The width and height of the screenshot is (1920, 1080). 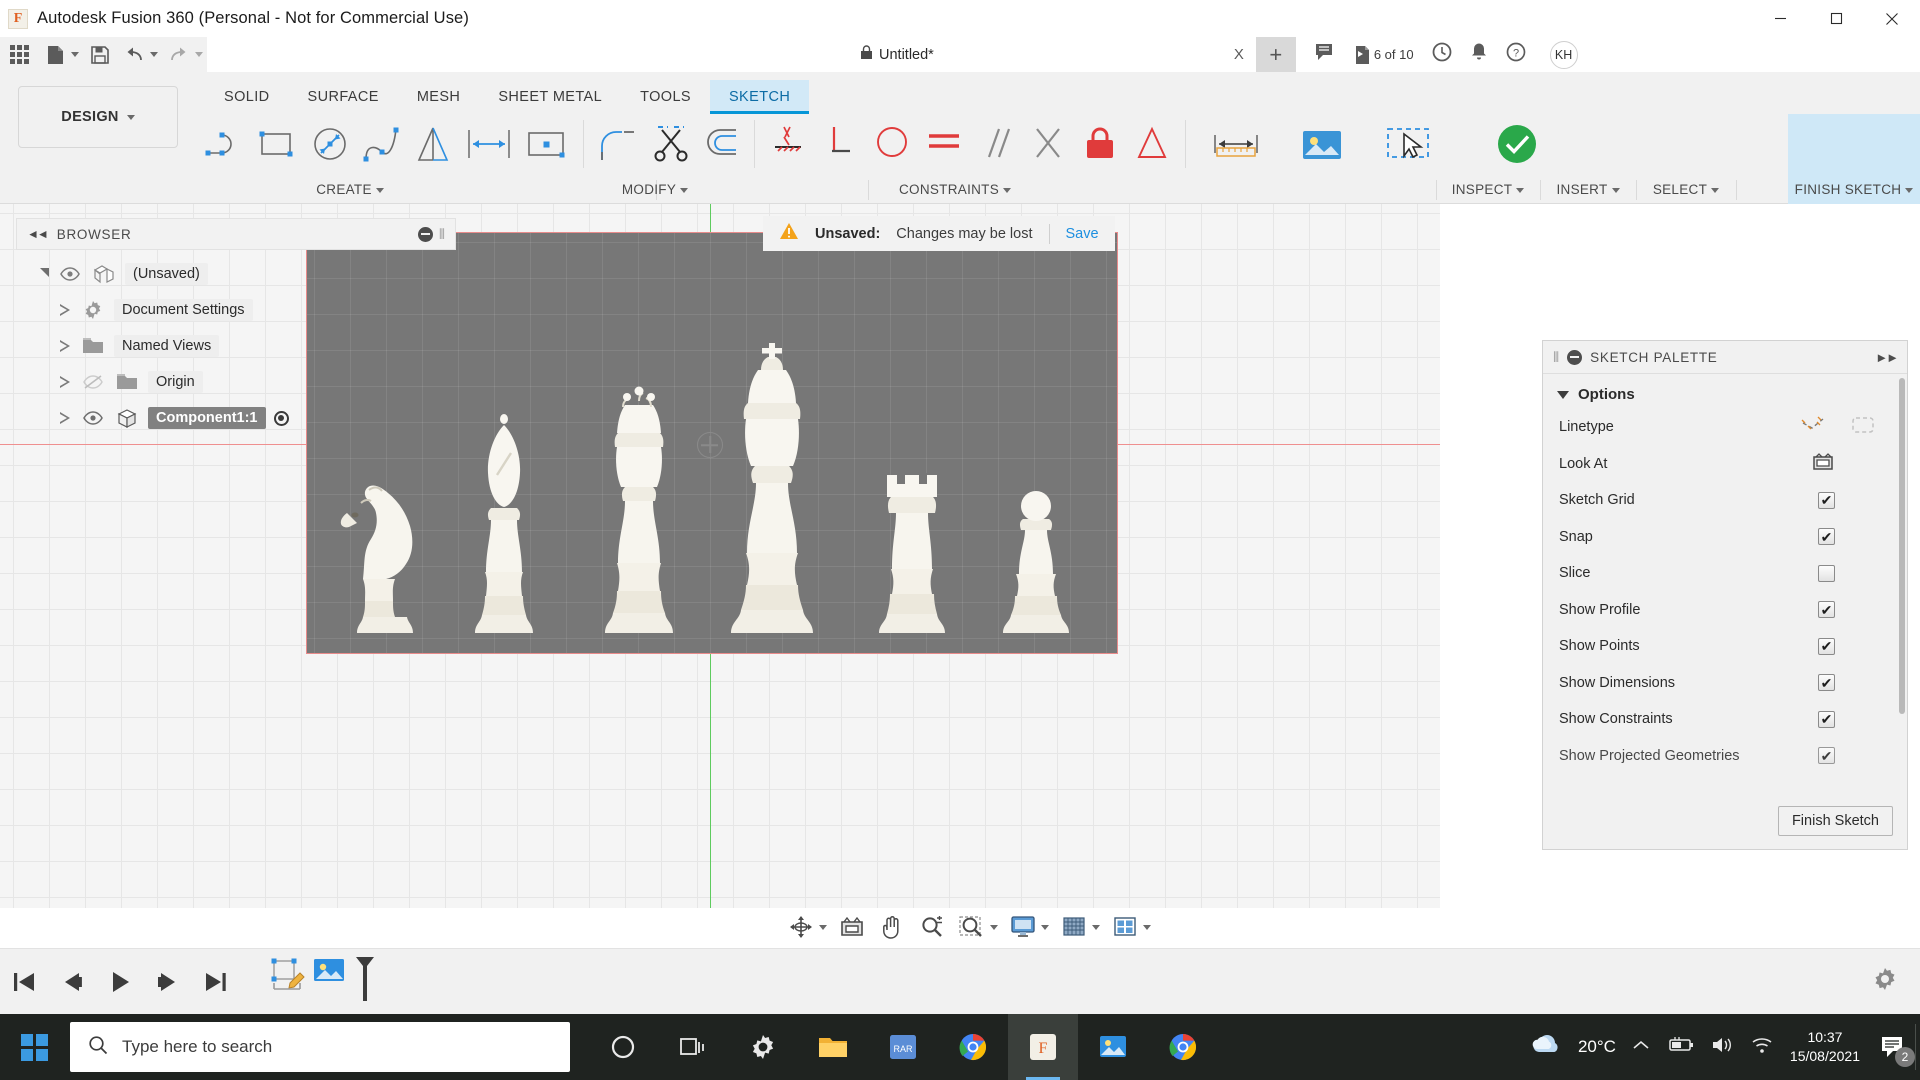 What do you see at coordinates (763, 1047) in the screenshot?
I see `settings-gear-icon` at bounding box center [763, 1047].